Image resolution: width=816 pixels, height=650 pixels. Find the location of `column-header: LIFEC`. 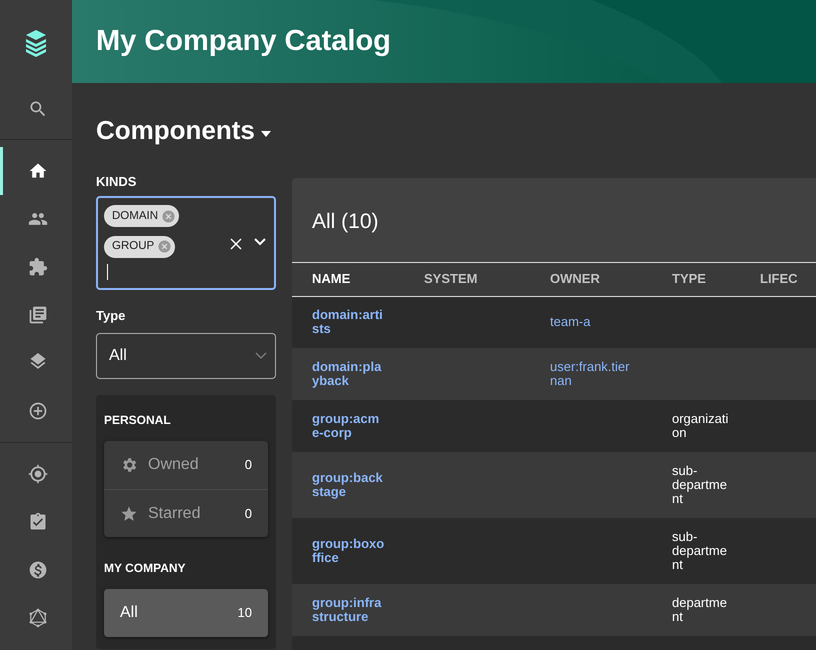

column-header: LIFEC is located at coordinates (782, 279).